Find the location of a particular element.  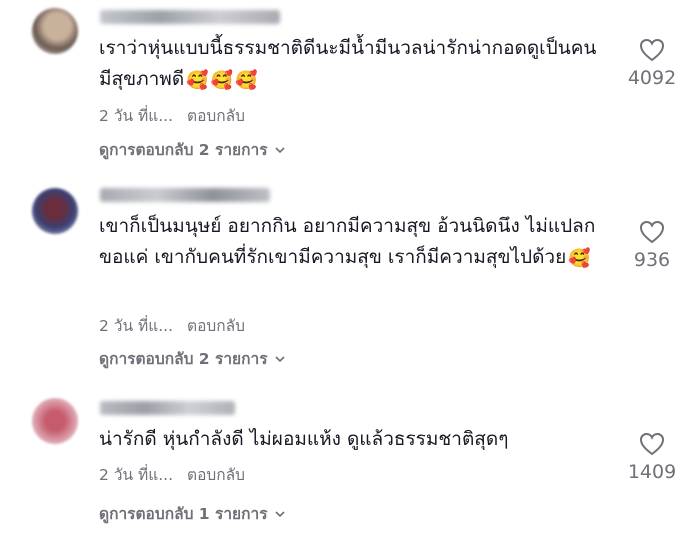

like-count: 1409 is located at coordinates (652, 472).